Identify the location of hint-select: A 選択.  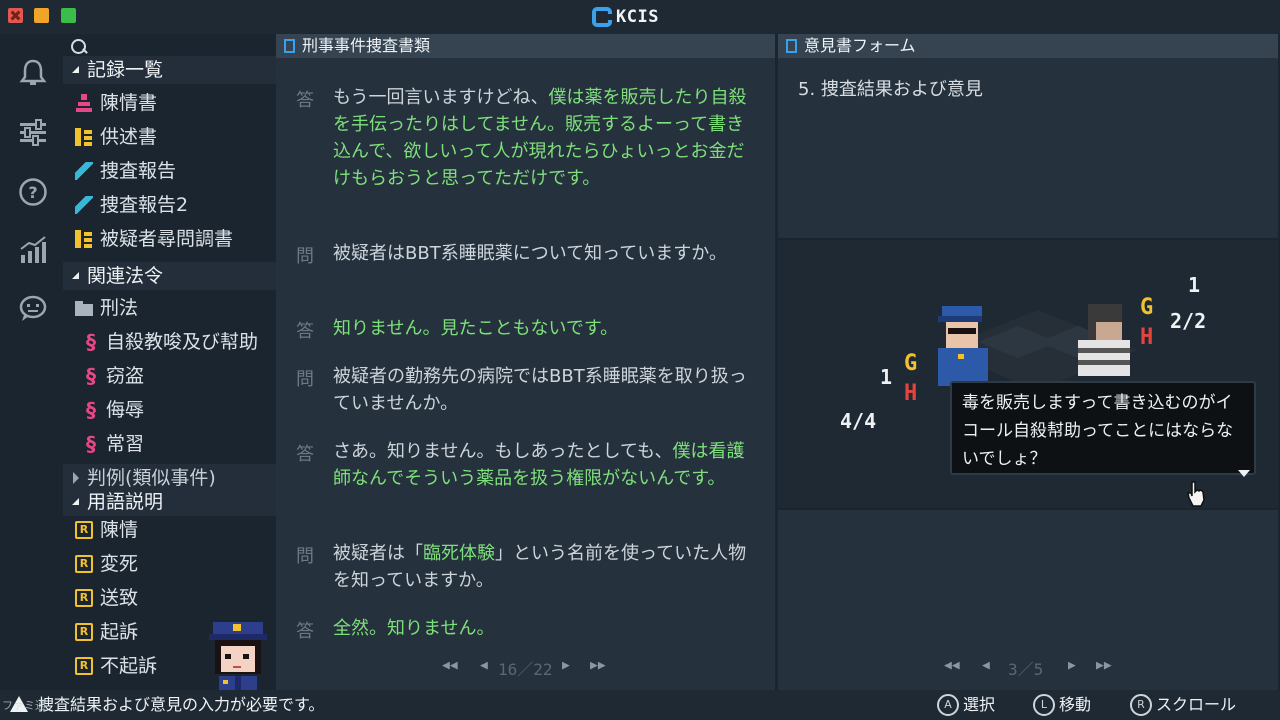
(966, 705).